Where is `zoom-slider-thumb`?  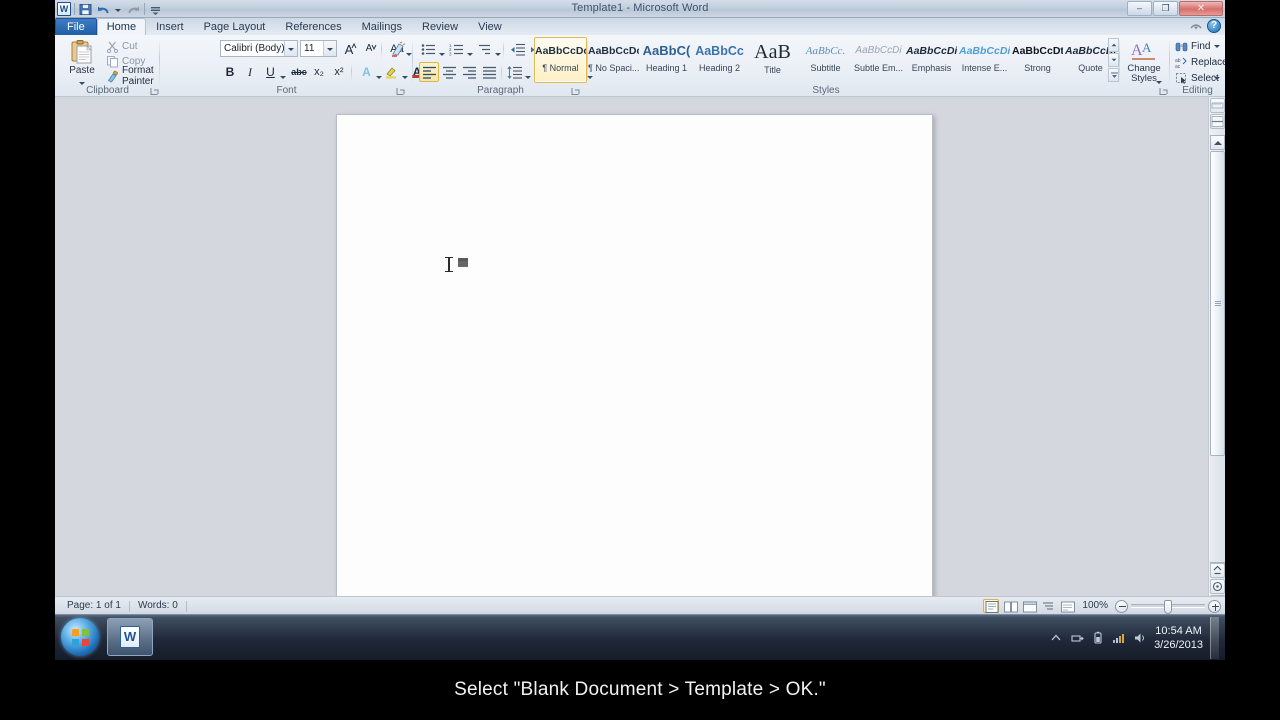 zoom-slider-thumb is located at coordinates (1168, 607).